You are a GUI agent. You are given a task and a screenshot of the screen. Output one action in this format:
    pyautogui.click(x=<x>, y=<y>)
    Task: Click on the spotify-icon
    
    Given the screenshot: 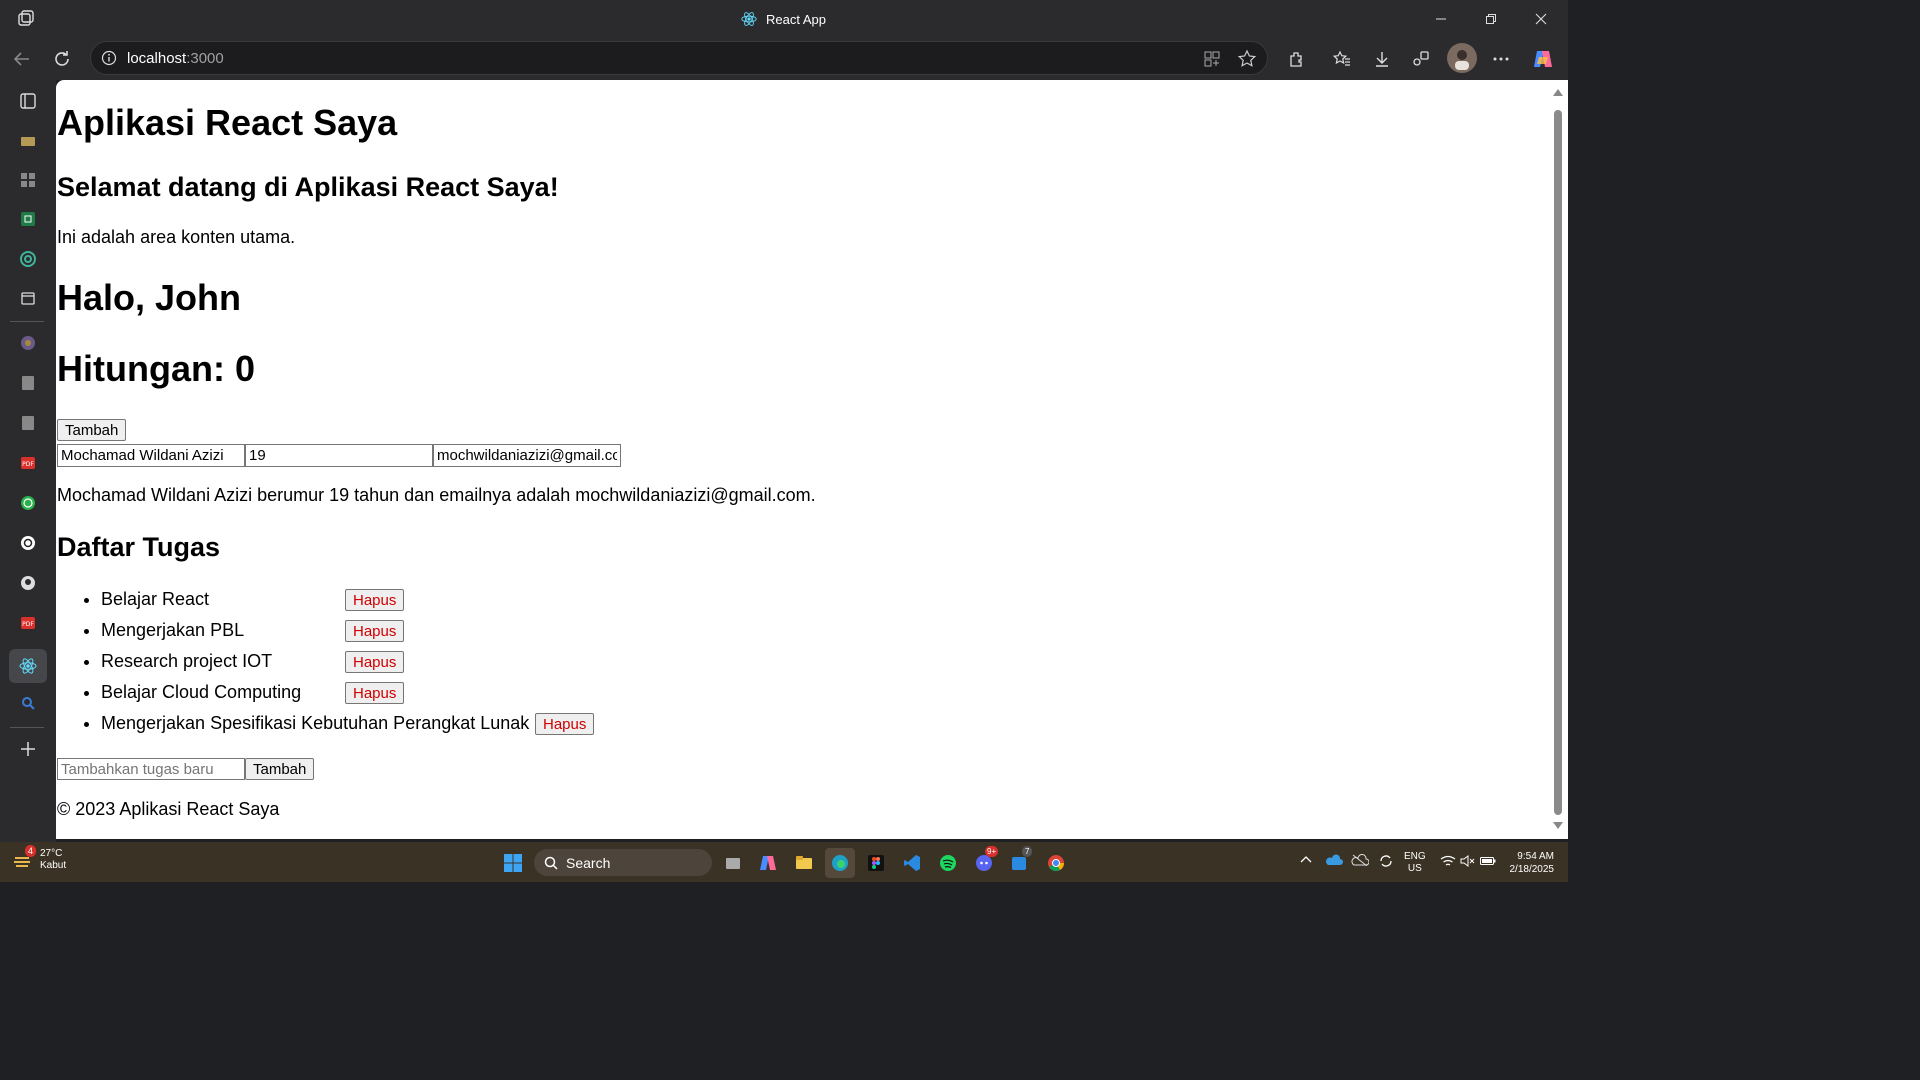 What is the action you would take?
    pyautogui.click(x=948, y=863)
    